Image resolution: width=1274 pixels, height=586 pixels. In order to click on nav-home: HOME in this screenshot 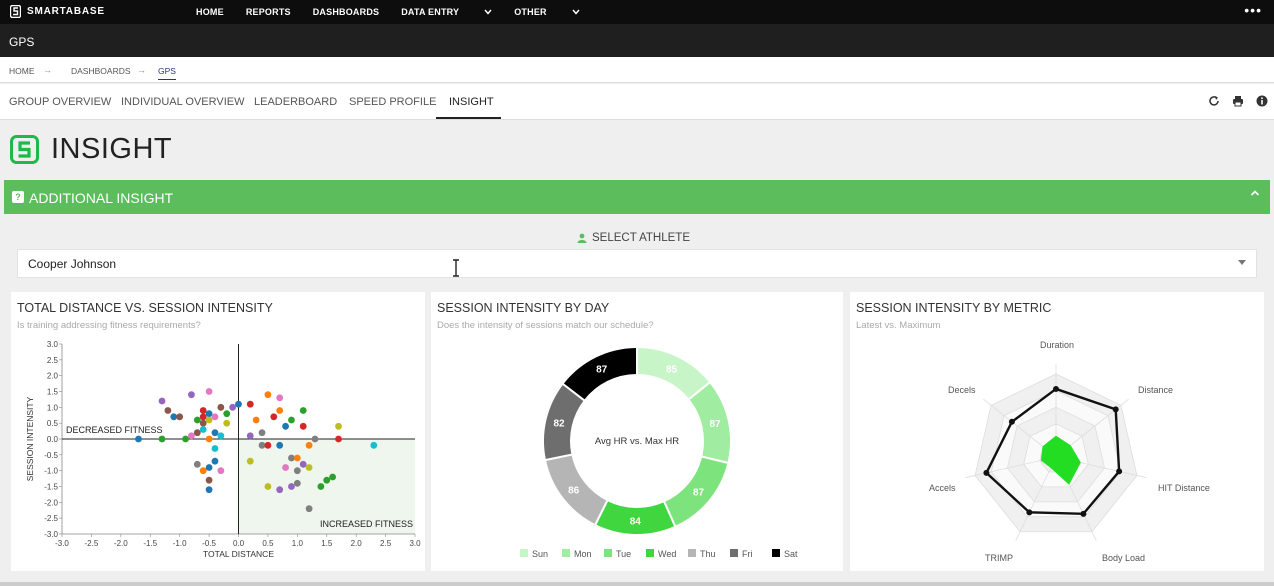, I will do `click(210, 12)`.